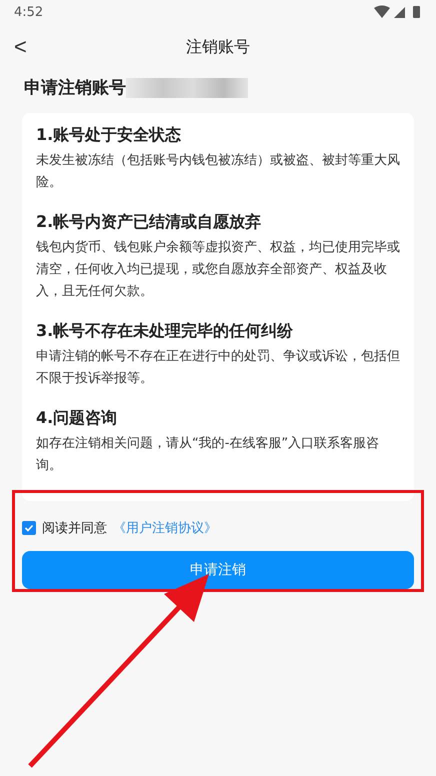 The height and width of the screenshot is (776, 436). Describe the element at coordinates (20, 47) in the screenshot. I see `back-button: <` at that location.